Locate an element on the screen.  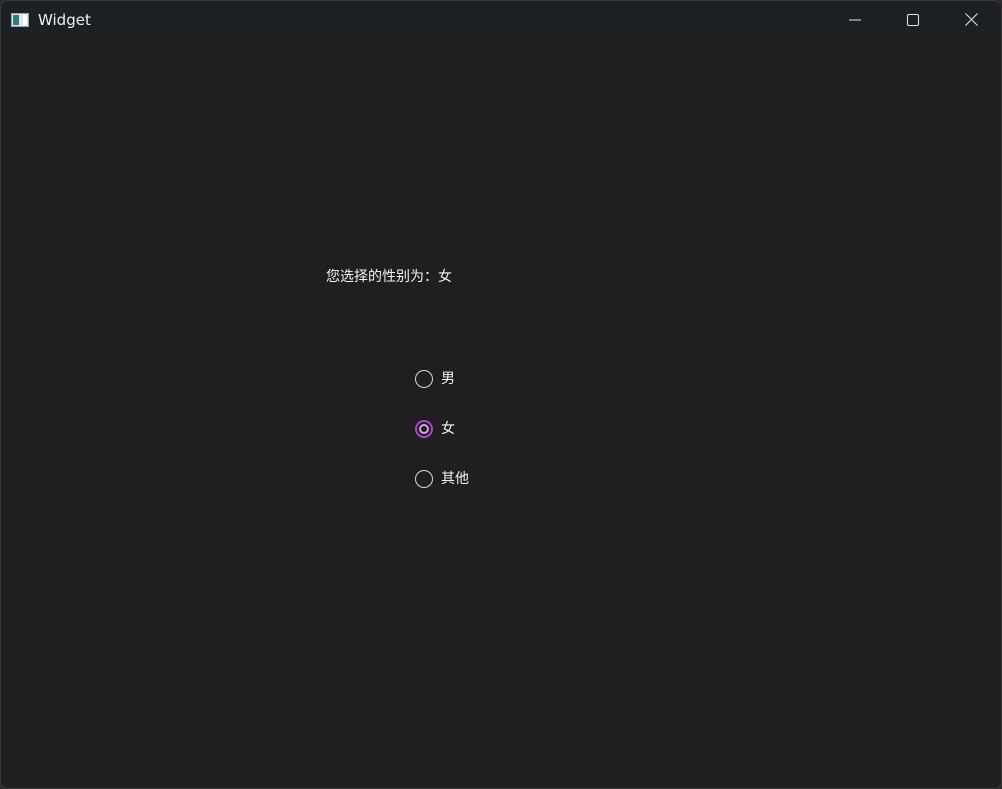
radio-female-label: 女 is located at coordinates (448, 429).